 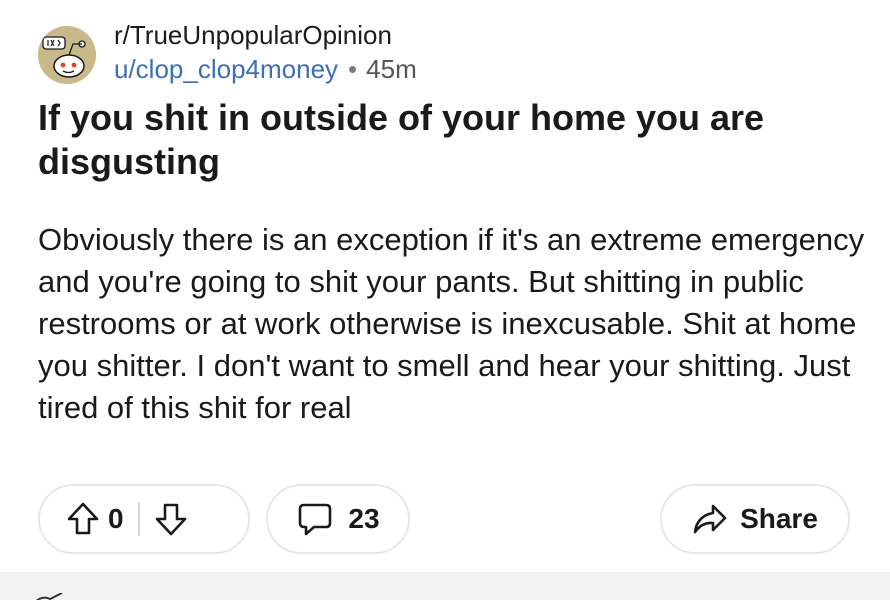 I want to click on share-label: Share, so click(x=779, y=518).